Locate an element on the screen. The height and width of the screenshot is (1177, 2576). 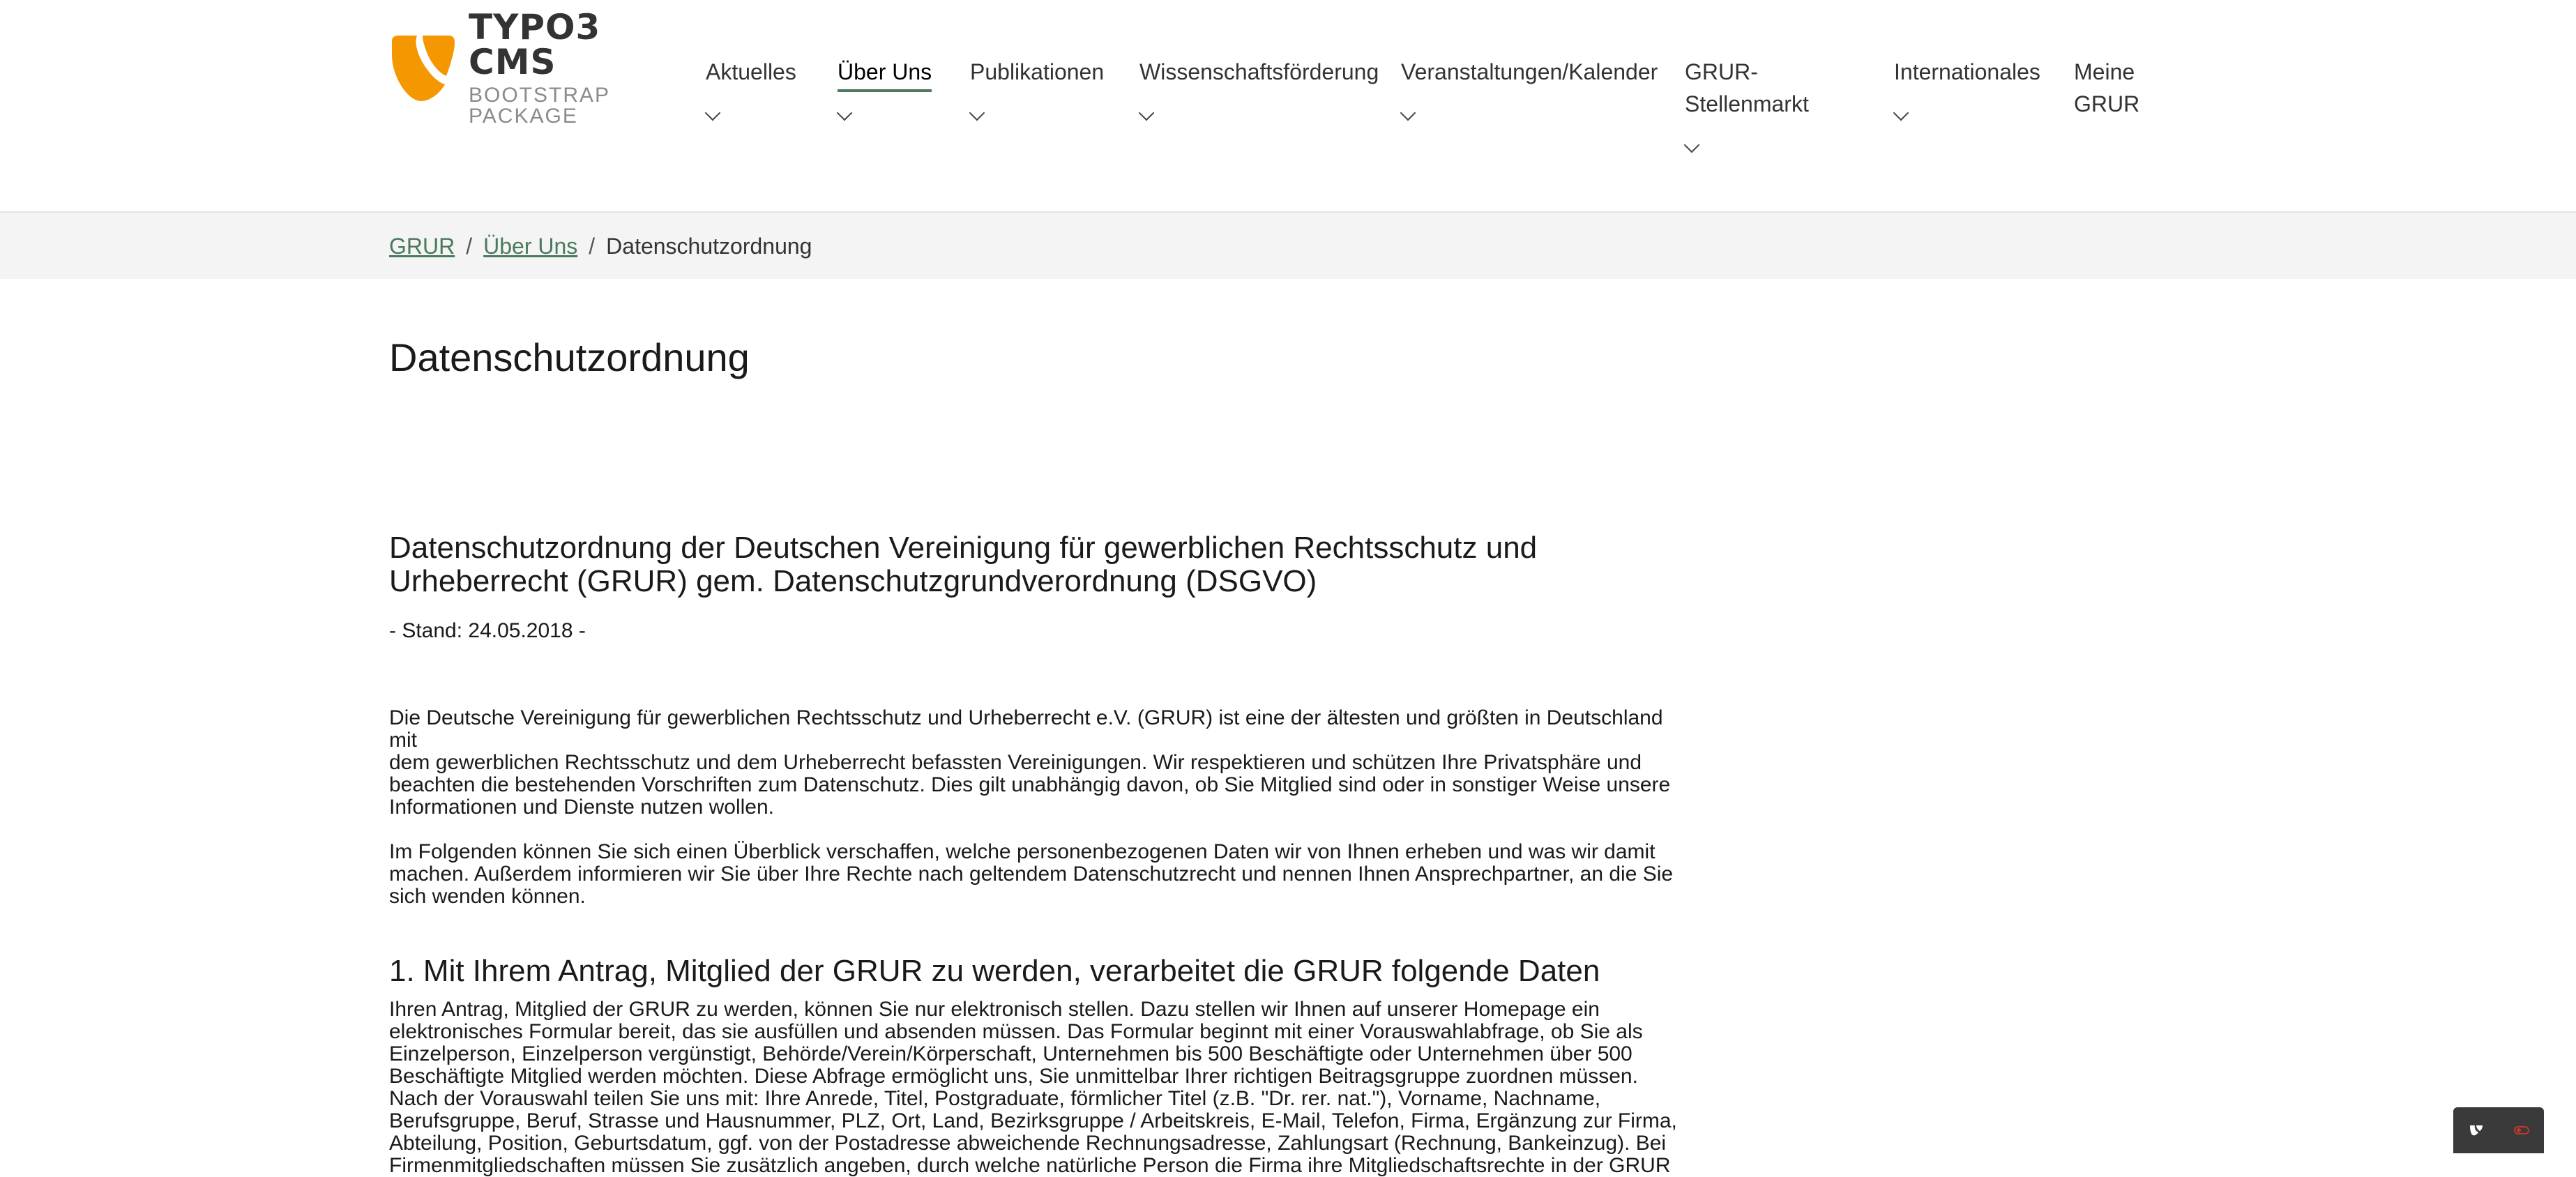
admin-toolbar-widget is located at coordinates (2498, 1130).